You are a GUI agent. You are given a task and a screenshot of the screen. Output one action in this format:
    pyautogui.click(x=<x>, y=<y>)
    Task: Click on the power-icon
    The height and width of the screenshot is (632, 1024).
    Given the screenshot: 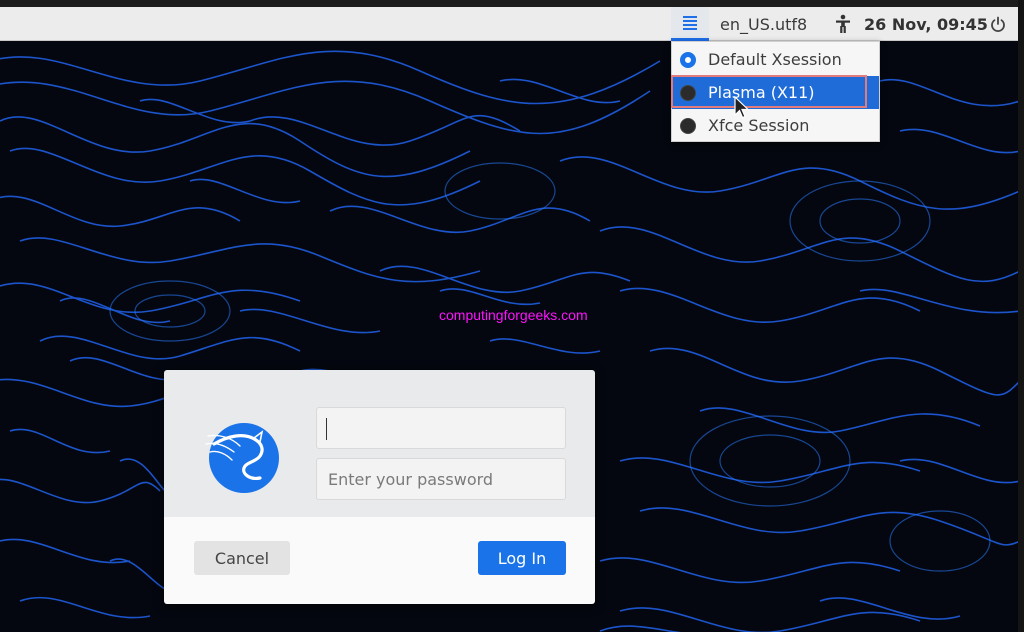 What is the action you would take?
    pyautogui.click(x=998, y=24)
    